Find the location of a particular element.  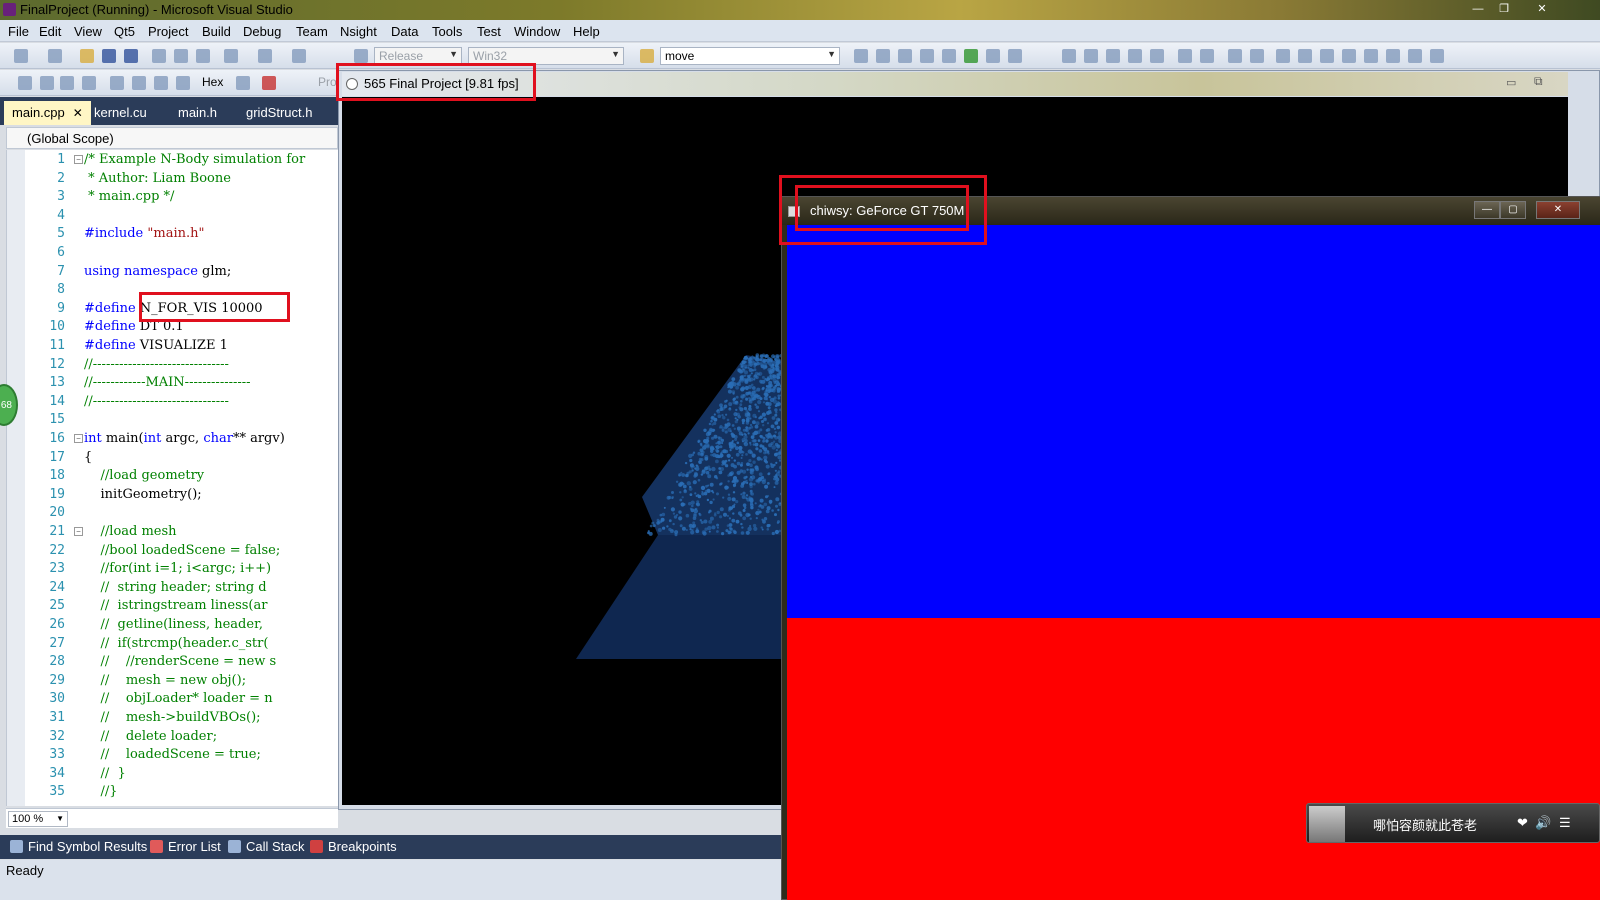

team-explorer-icon is located at coordinates (993, 56).